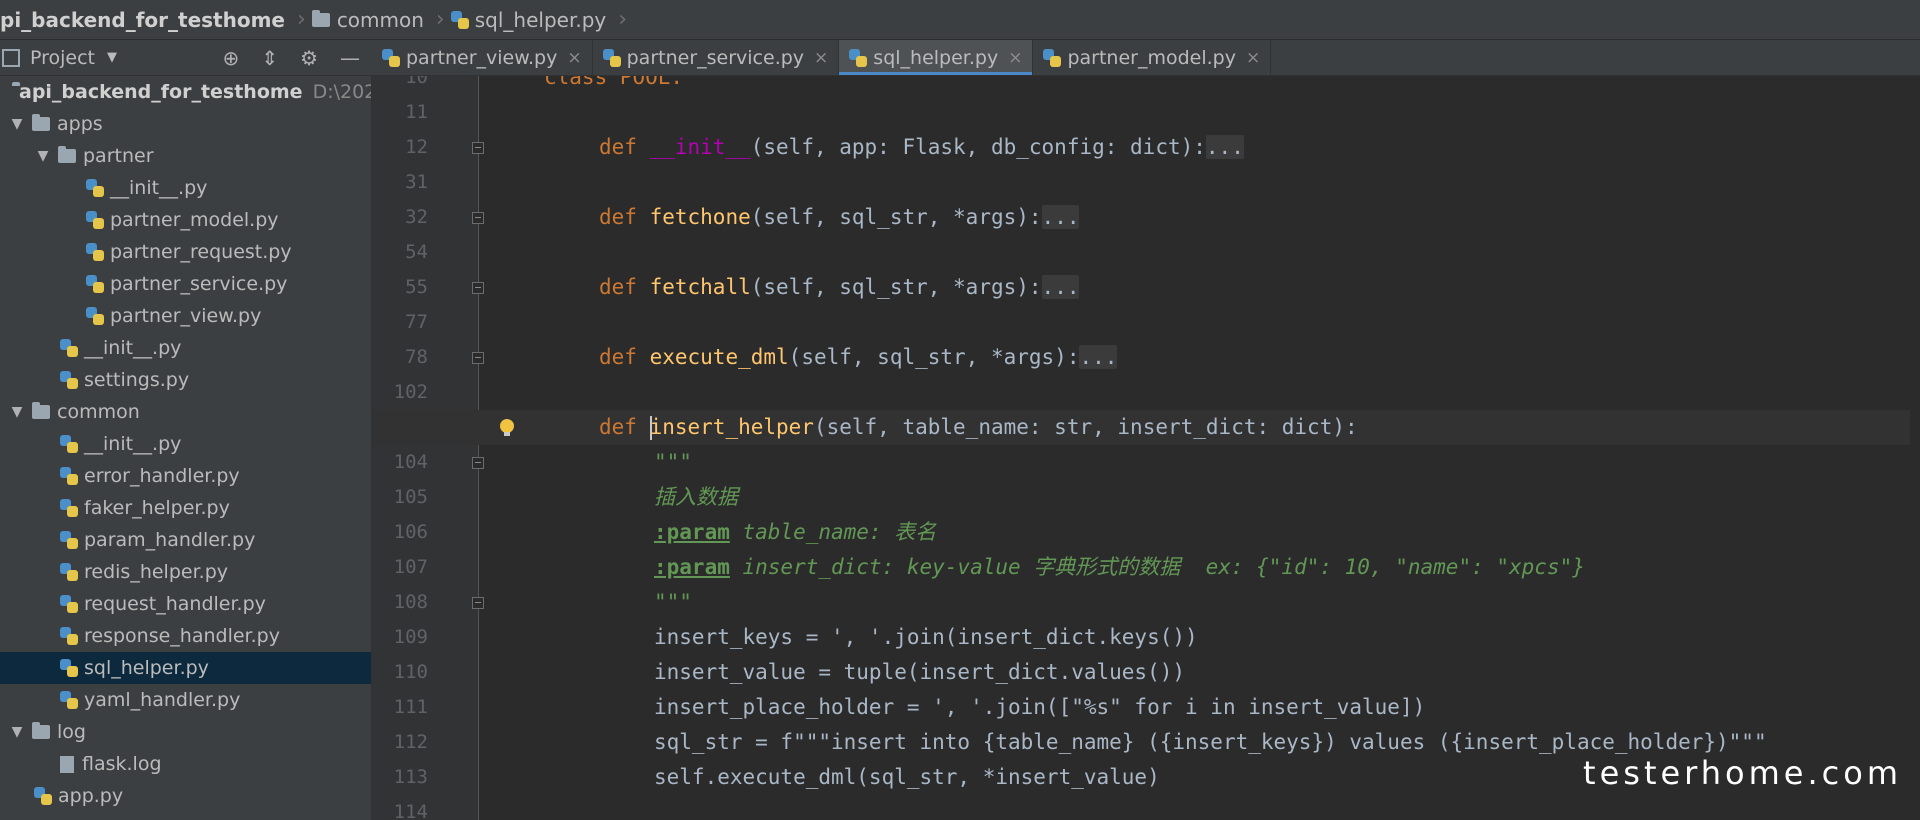 The width and height of the screenshot is (1920, 820). What do you see at coordinates (185, 796) in the screenshot?
I see `tree-item-app-py: app.py` at bounding box center [185, 796].